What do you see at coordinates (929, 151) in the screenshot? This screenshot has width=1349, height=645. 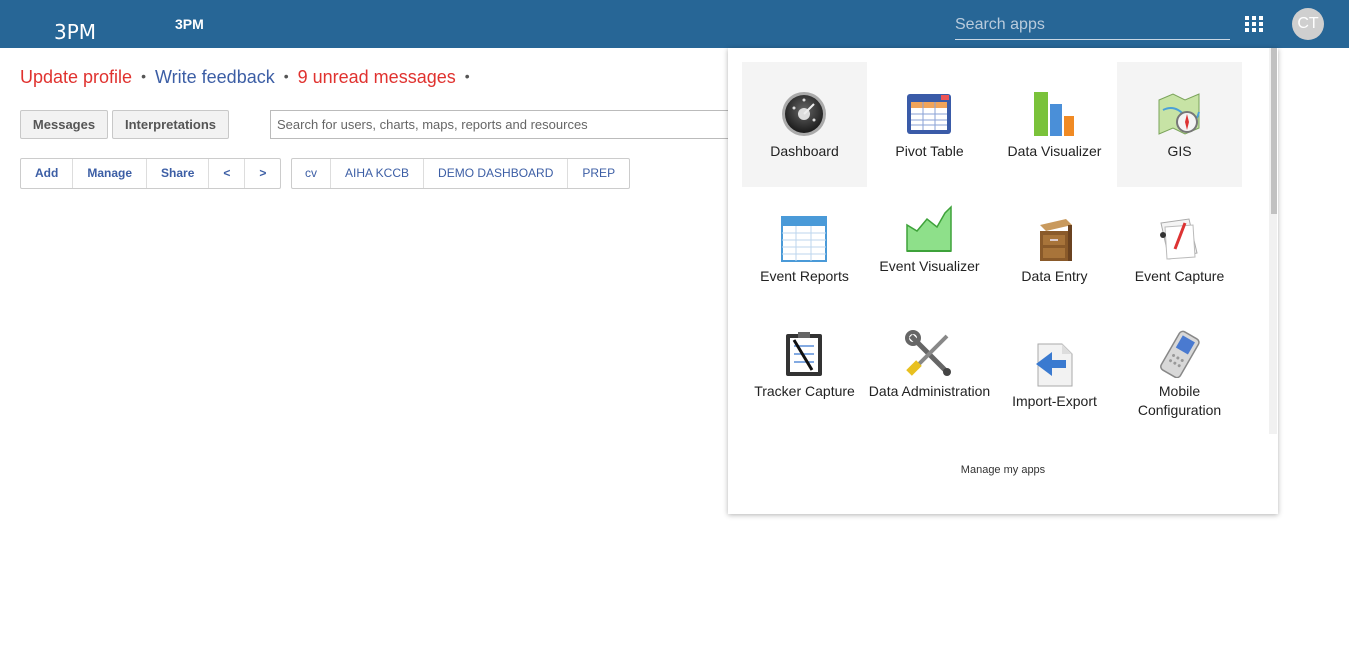 I see `app-label: Pivot Table` at bounding box center [929, 151].